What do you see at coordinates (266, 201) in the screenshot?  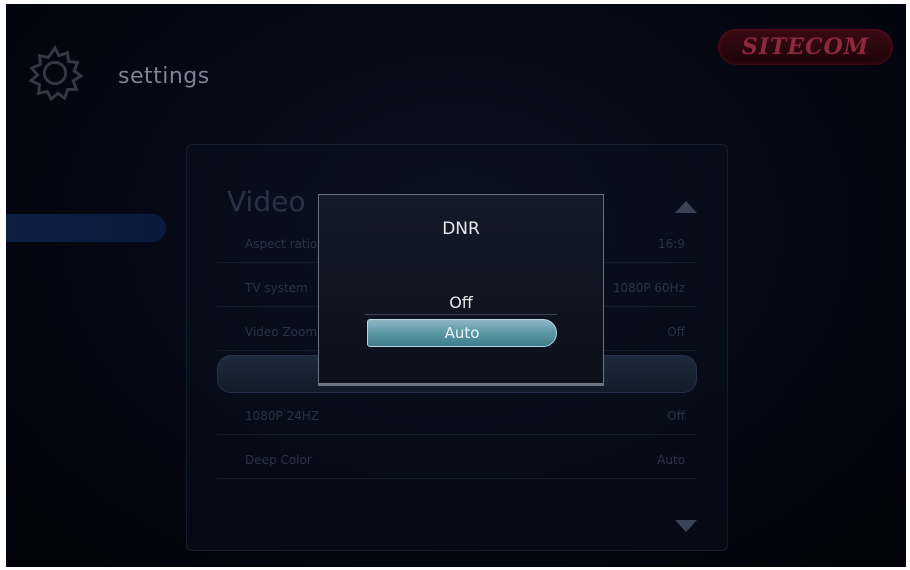 I see `panel-heading: Video` at bounding box center [266, 201].